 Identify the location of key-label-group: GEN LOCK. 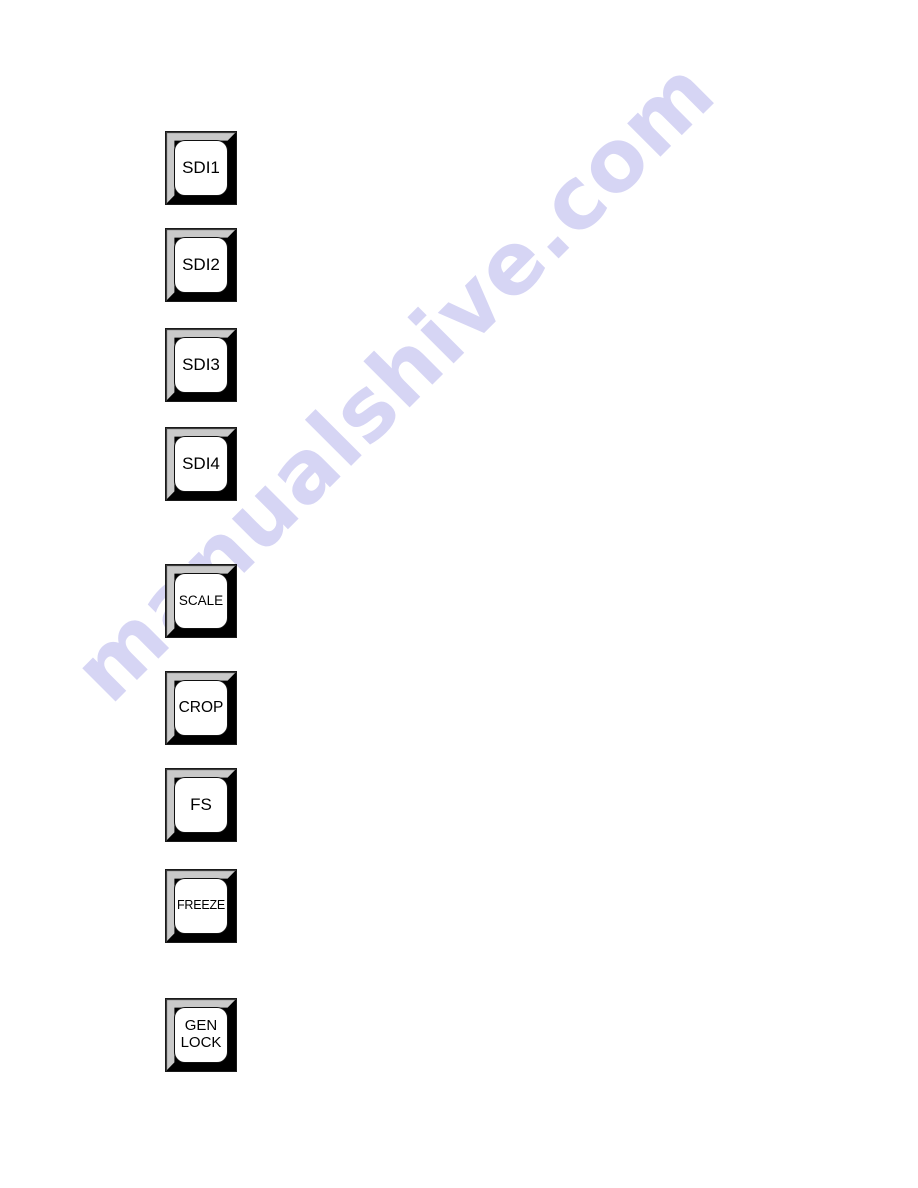
(201, 1034).